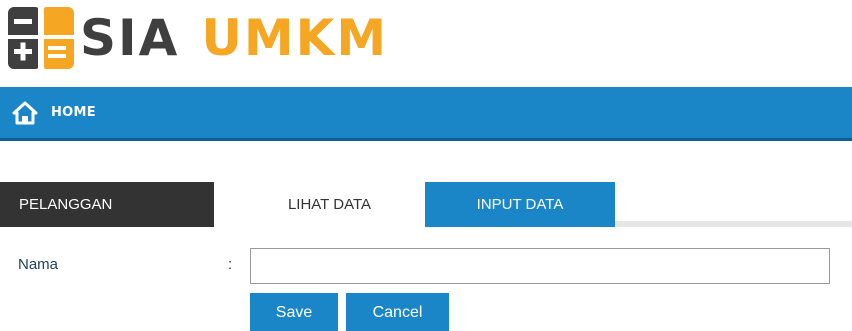  I want to click on app-logo: SIA UMKM, so click(198, 38).